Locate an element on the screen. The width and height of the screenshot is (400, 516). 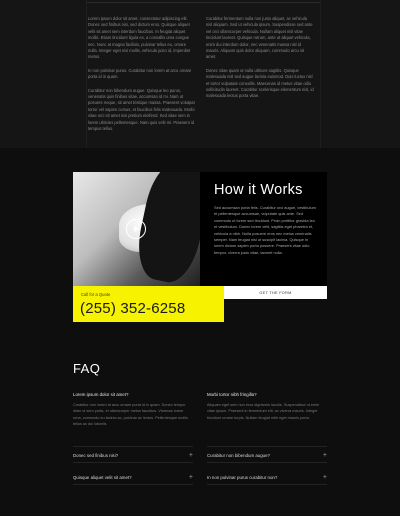
phone-number: (255) 352-6258 is located at coordinates (132, 308).